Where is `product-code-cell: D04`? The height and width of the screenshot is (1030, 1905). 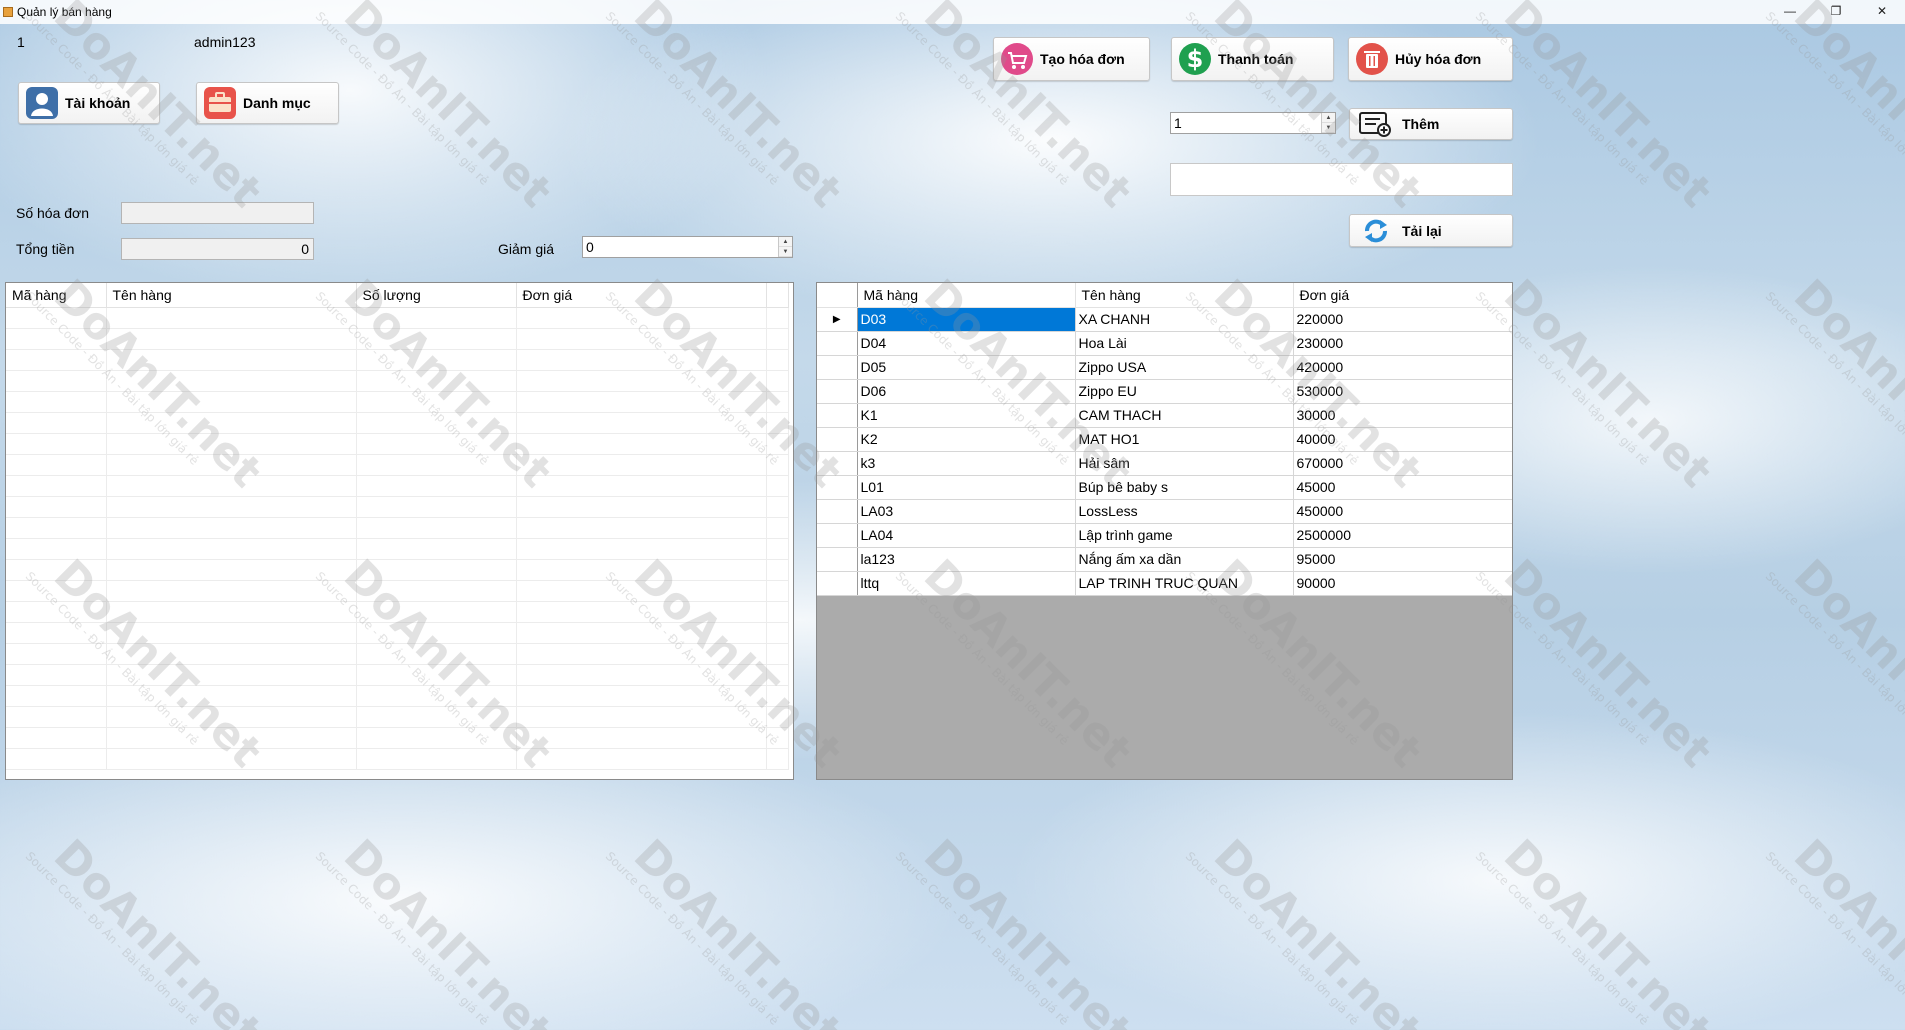
product-code-cell: D04 is located at coordinates (966, 343).